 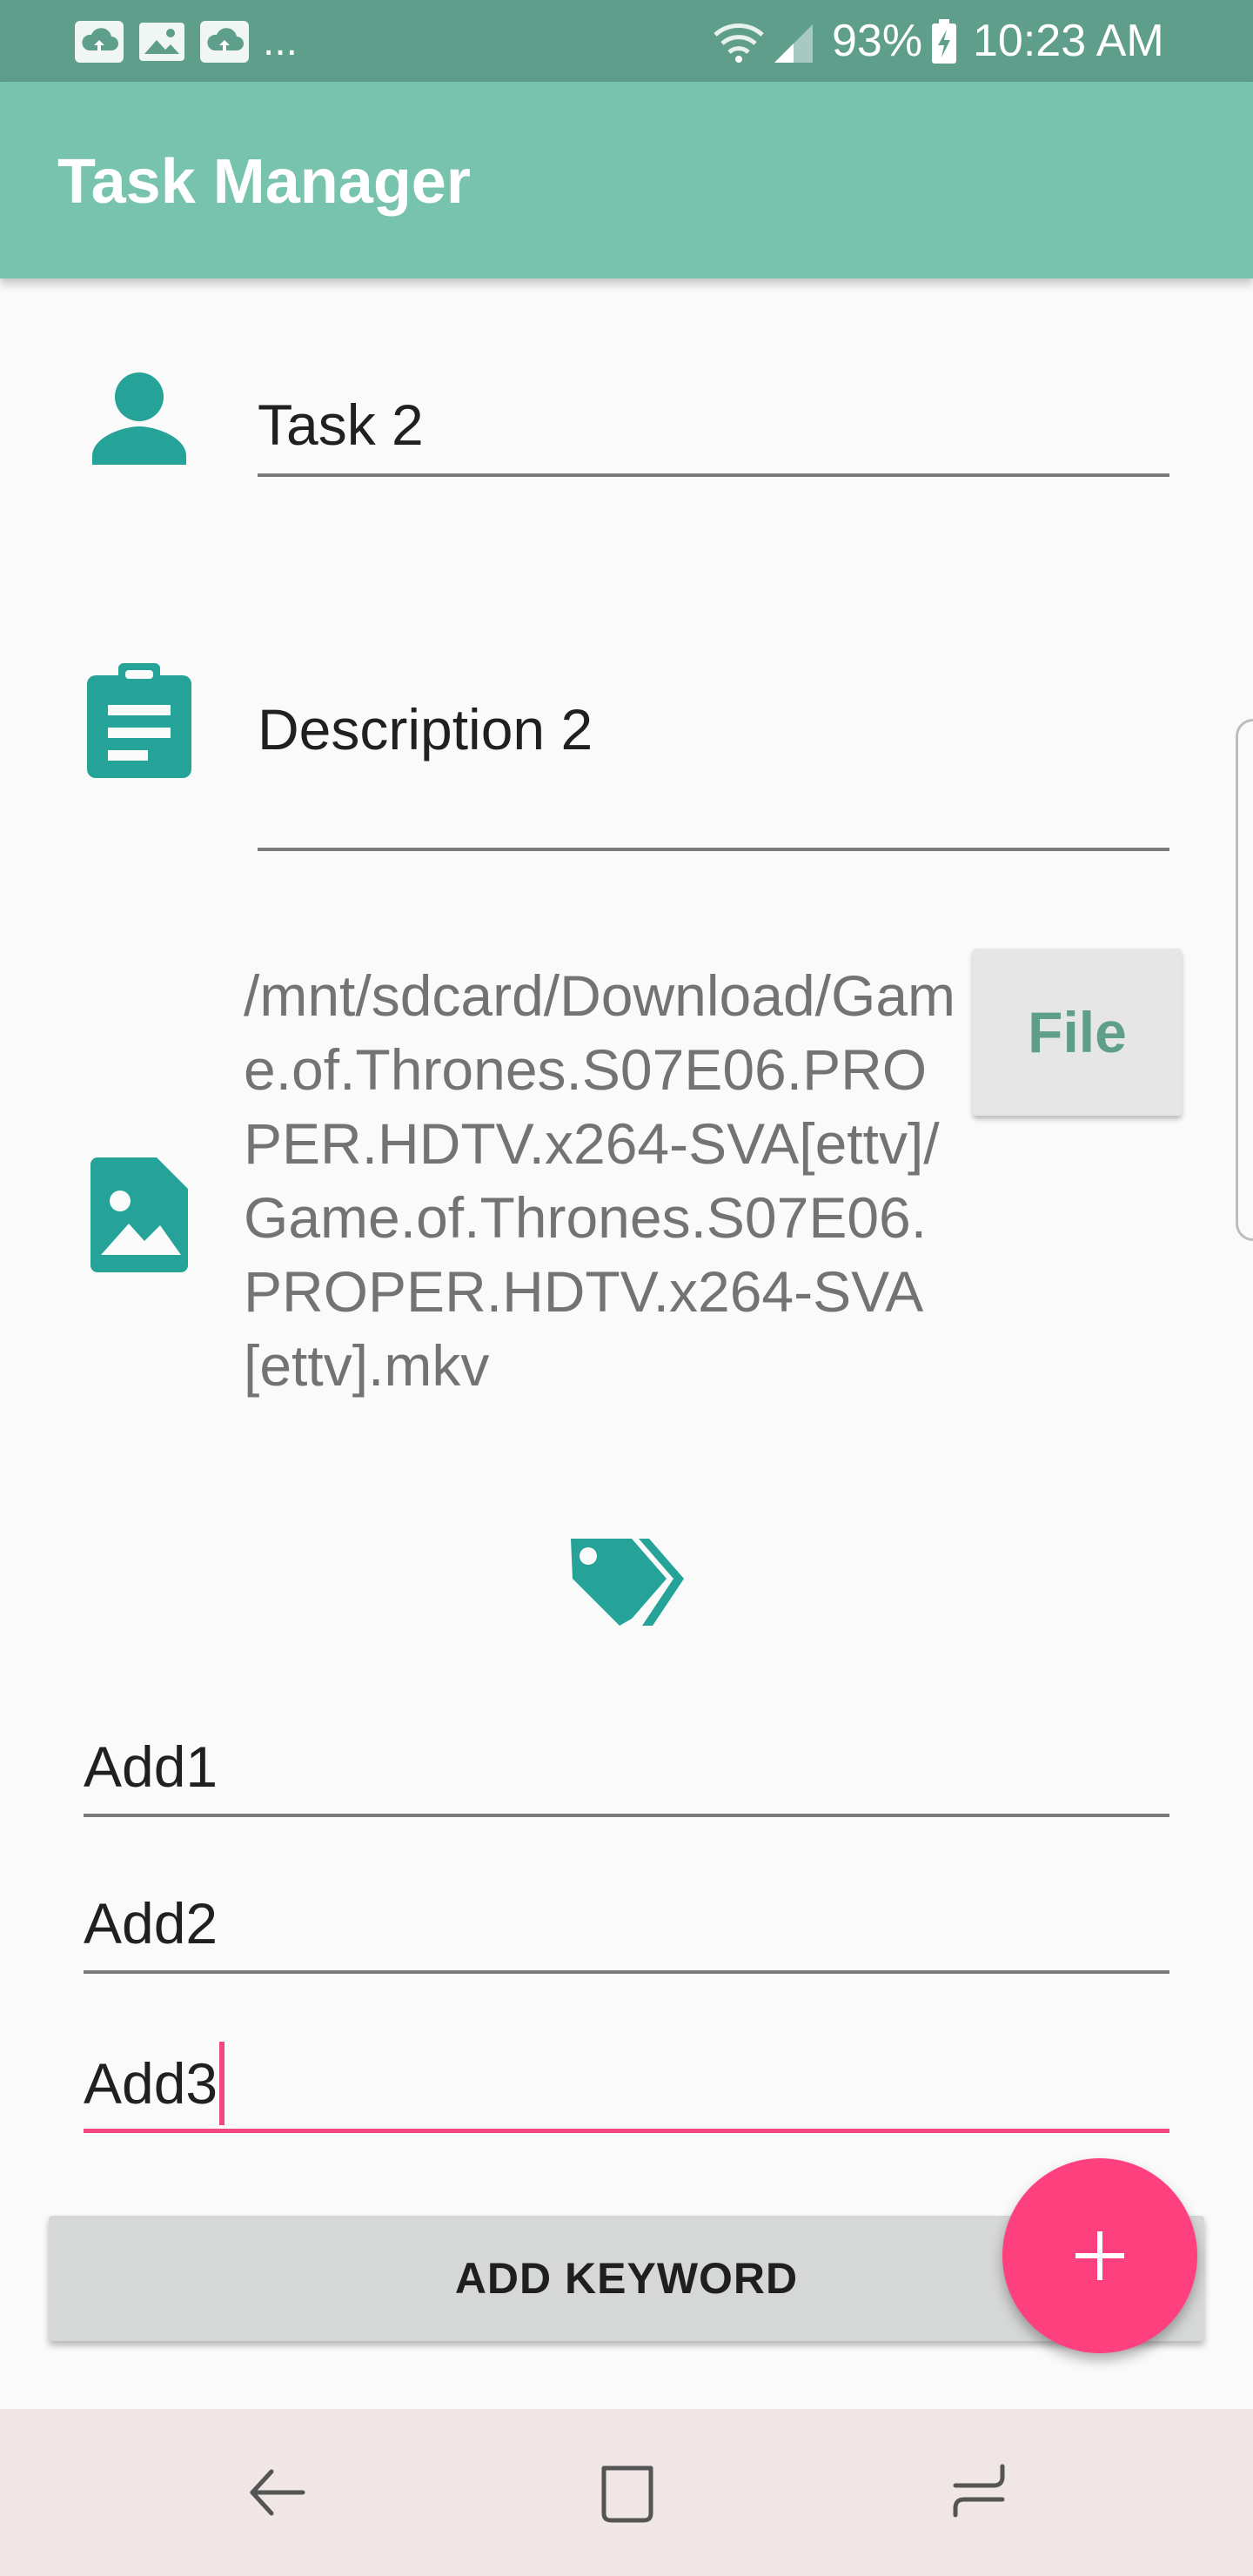 I want to click on task-name-field: Task 2, so click(x=341, y=425).